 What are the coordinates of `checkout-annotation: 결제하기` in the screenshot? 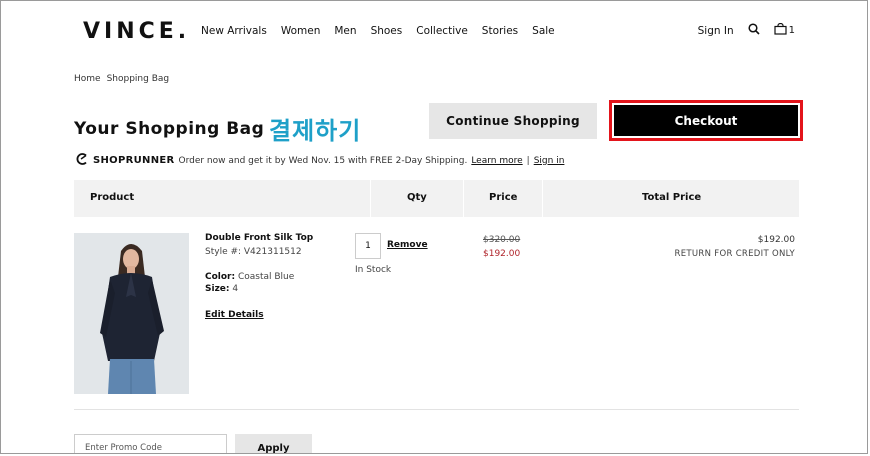 It's located at (315, 131).